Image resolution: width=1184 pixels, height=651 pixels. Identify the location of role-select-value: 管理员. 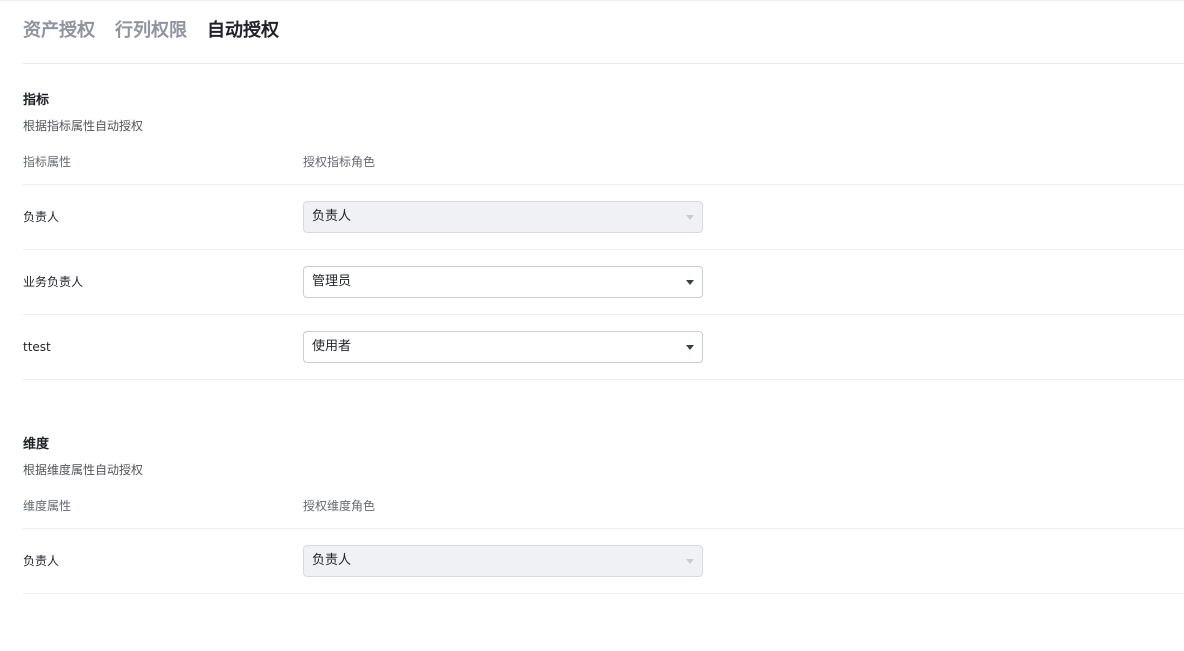
(332, 281).